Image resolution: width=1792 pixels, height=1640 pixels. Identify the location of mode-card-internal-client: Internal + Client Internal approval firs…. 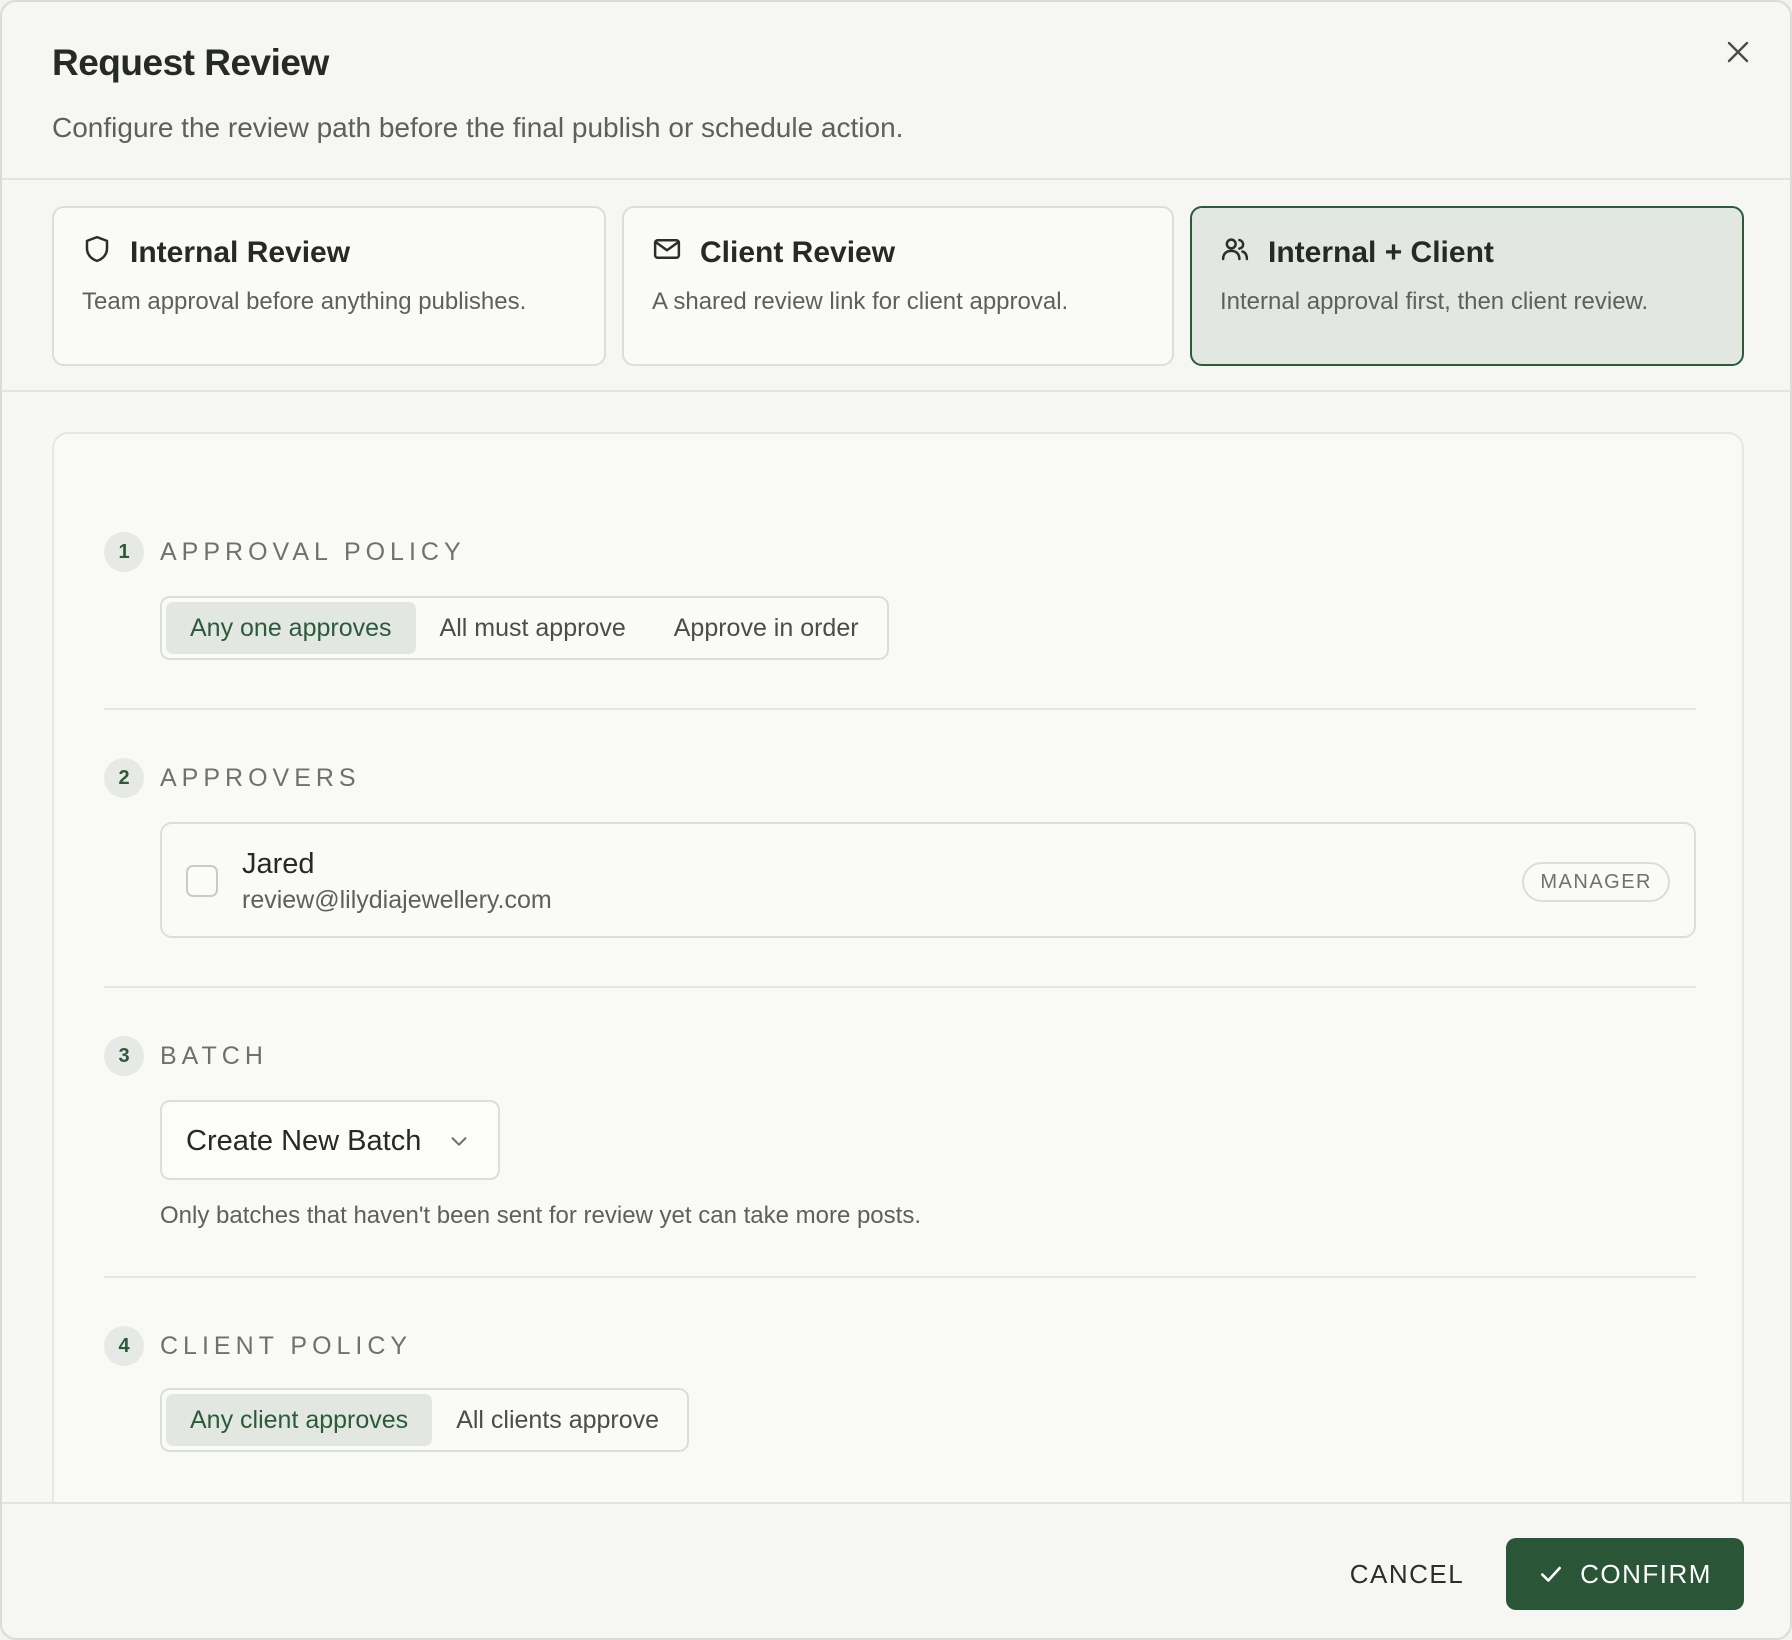
(1467, 286).